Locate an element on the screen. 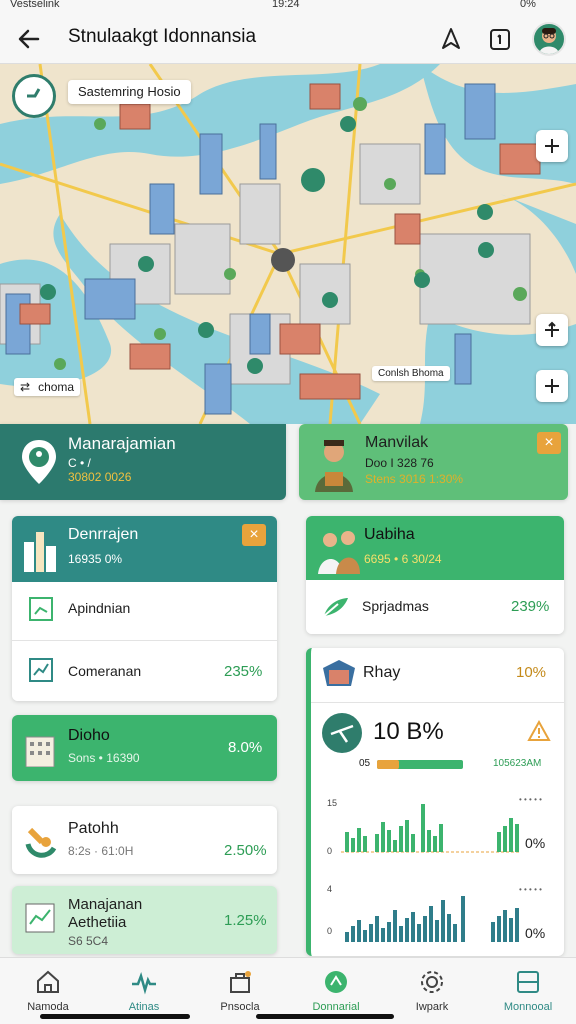 The width and height of the screenshot is (576, 1024). pie-segment-icon is located at coordinates (41, 842).